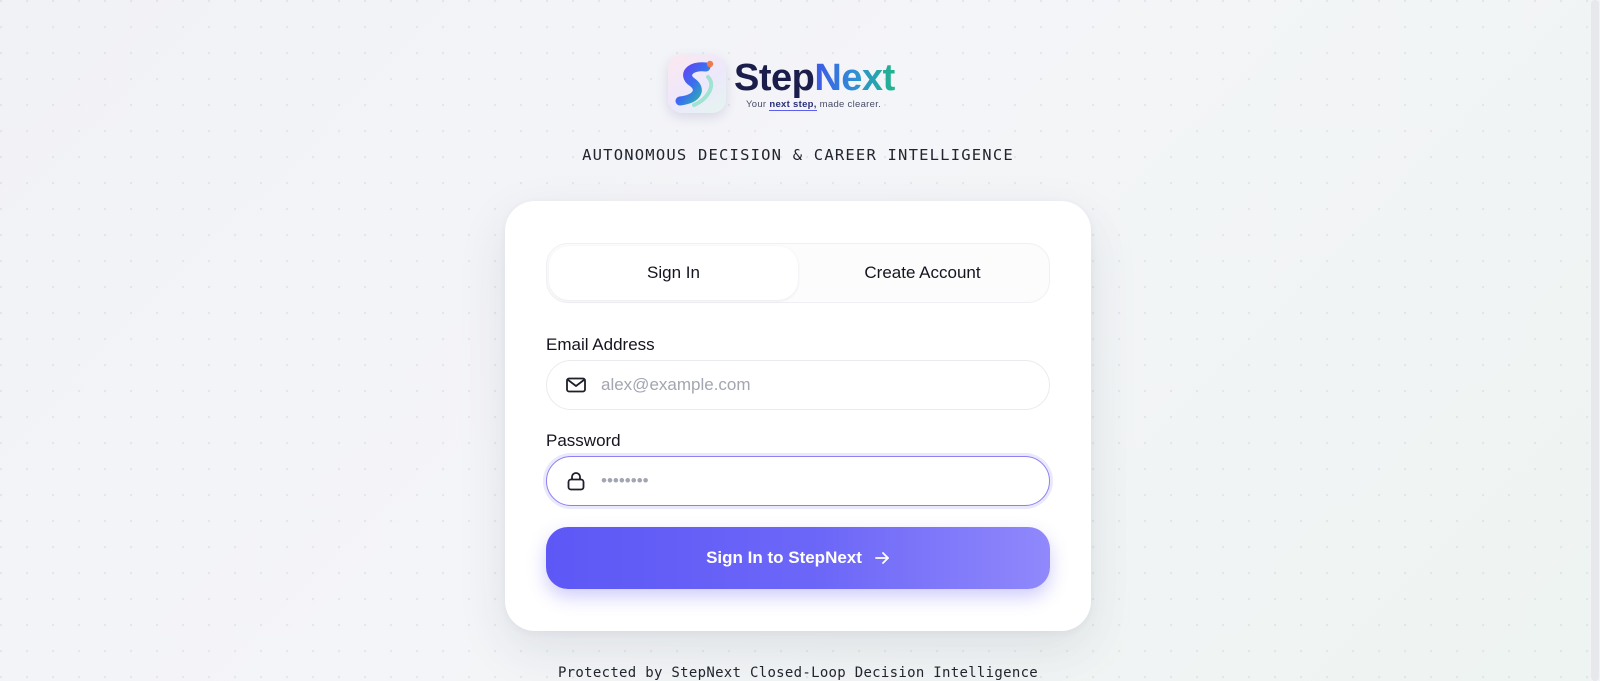  What do you see at coordinates (882, 558) in the screenshot?
I see `arrow-right-icon` at bounding box center [882, 558].